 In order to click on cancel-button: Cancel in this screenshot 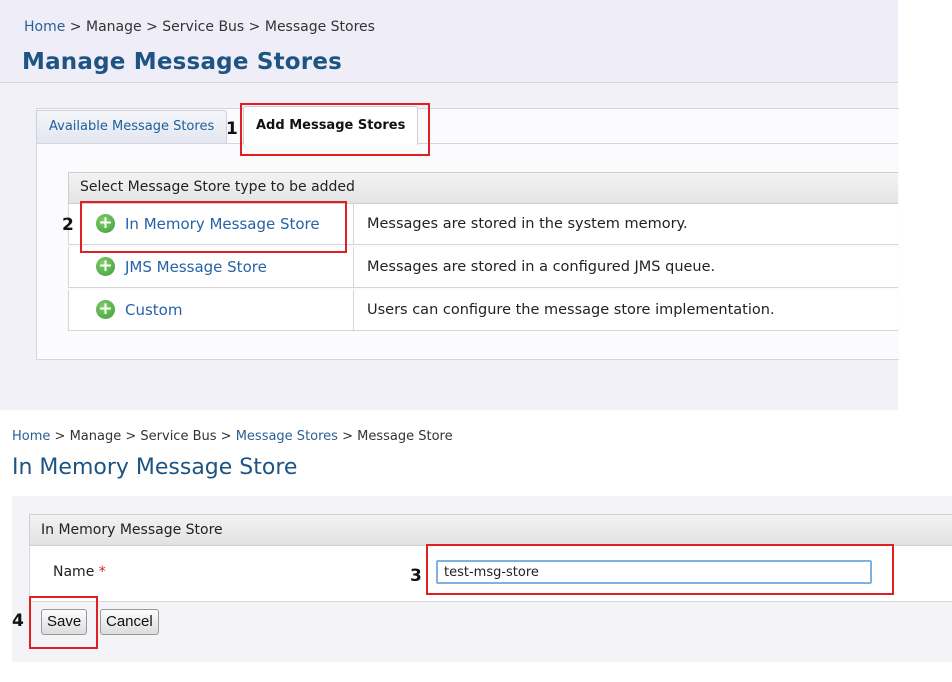, I will do `click(129, 622)`.